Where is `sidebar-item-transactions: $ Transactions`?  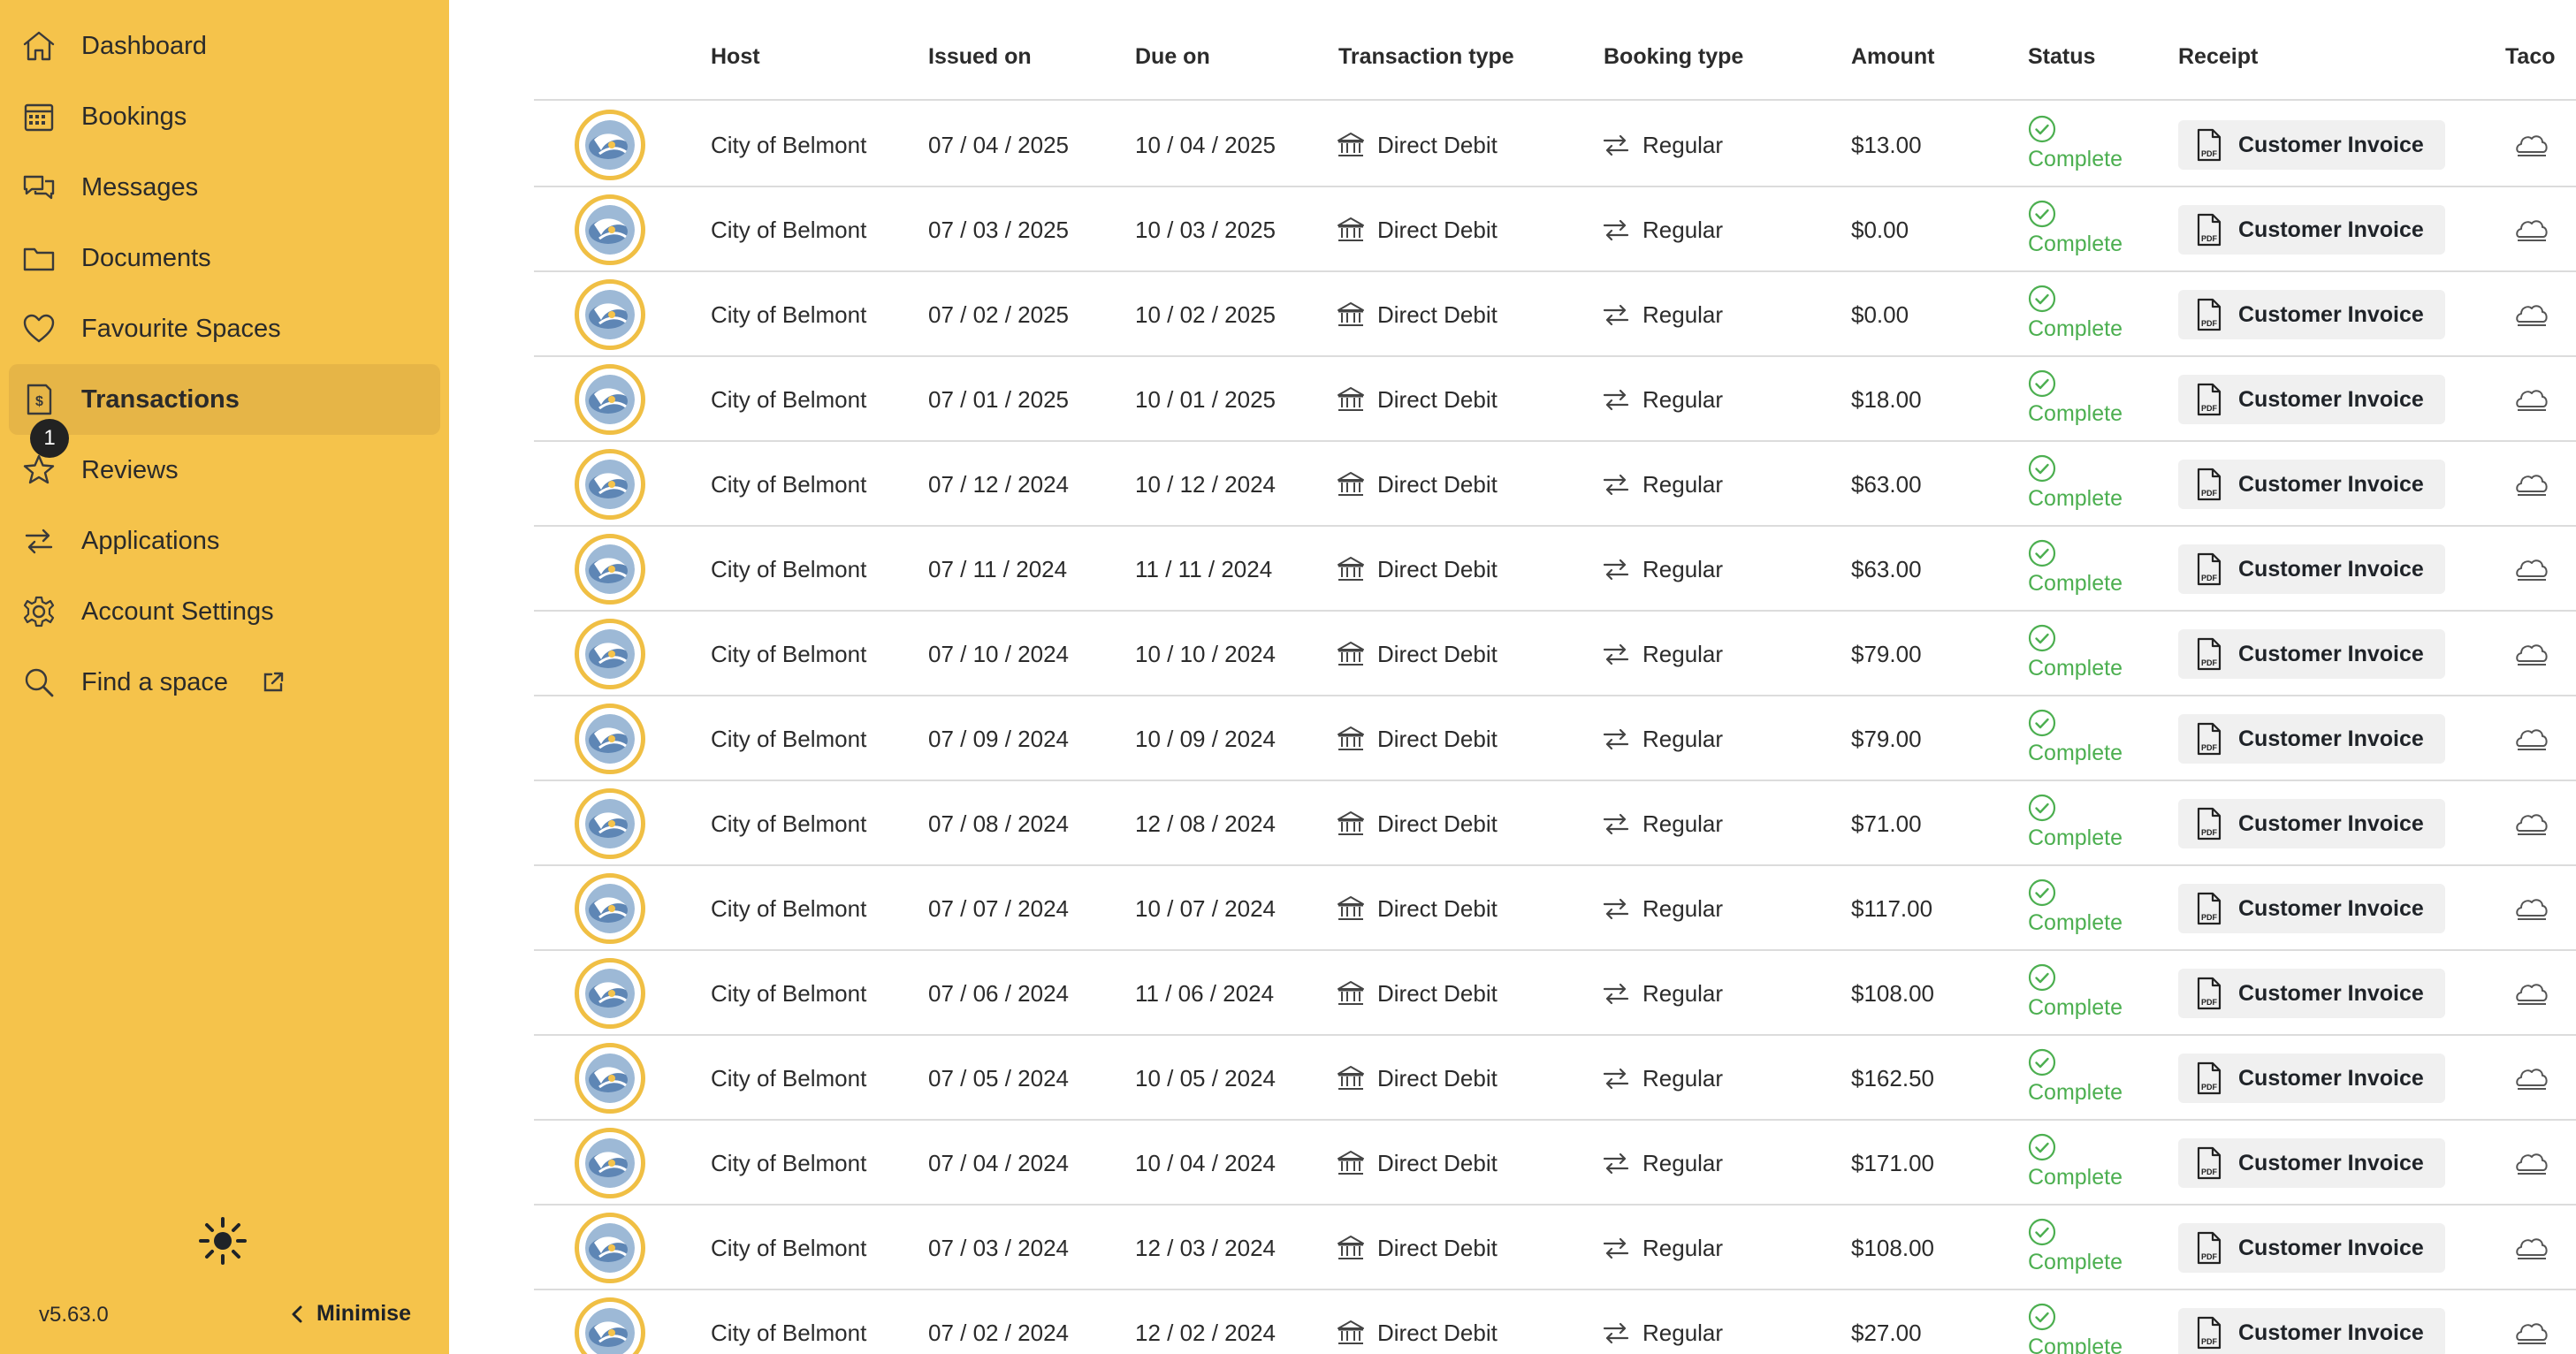 sidebar-item-transactions: $ Transactions is located at coordinates (224, 399).